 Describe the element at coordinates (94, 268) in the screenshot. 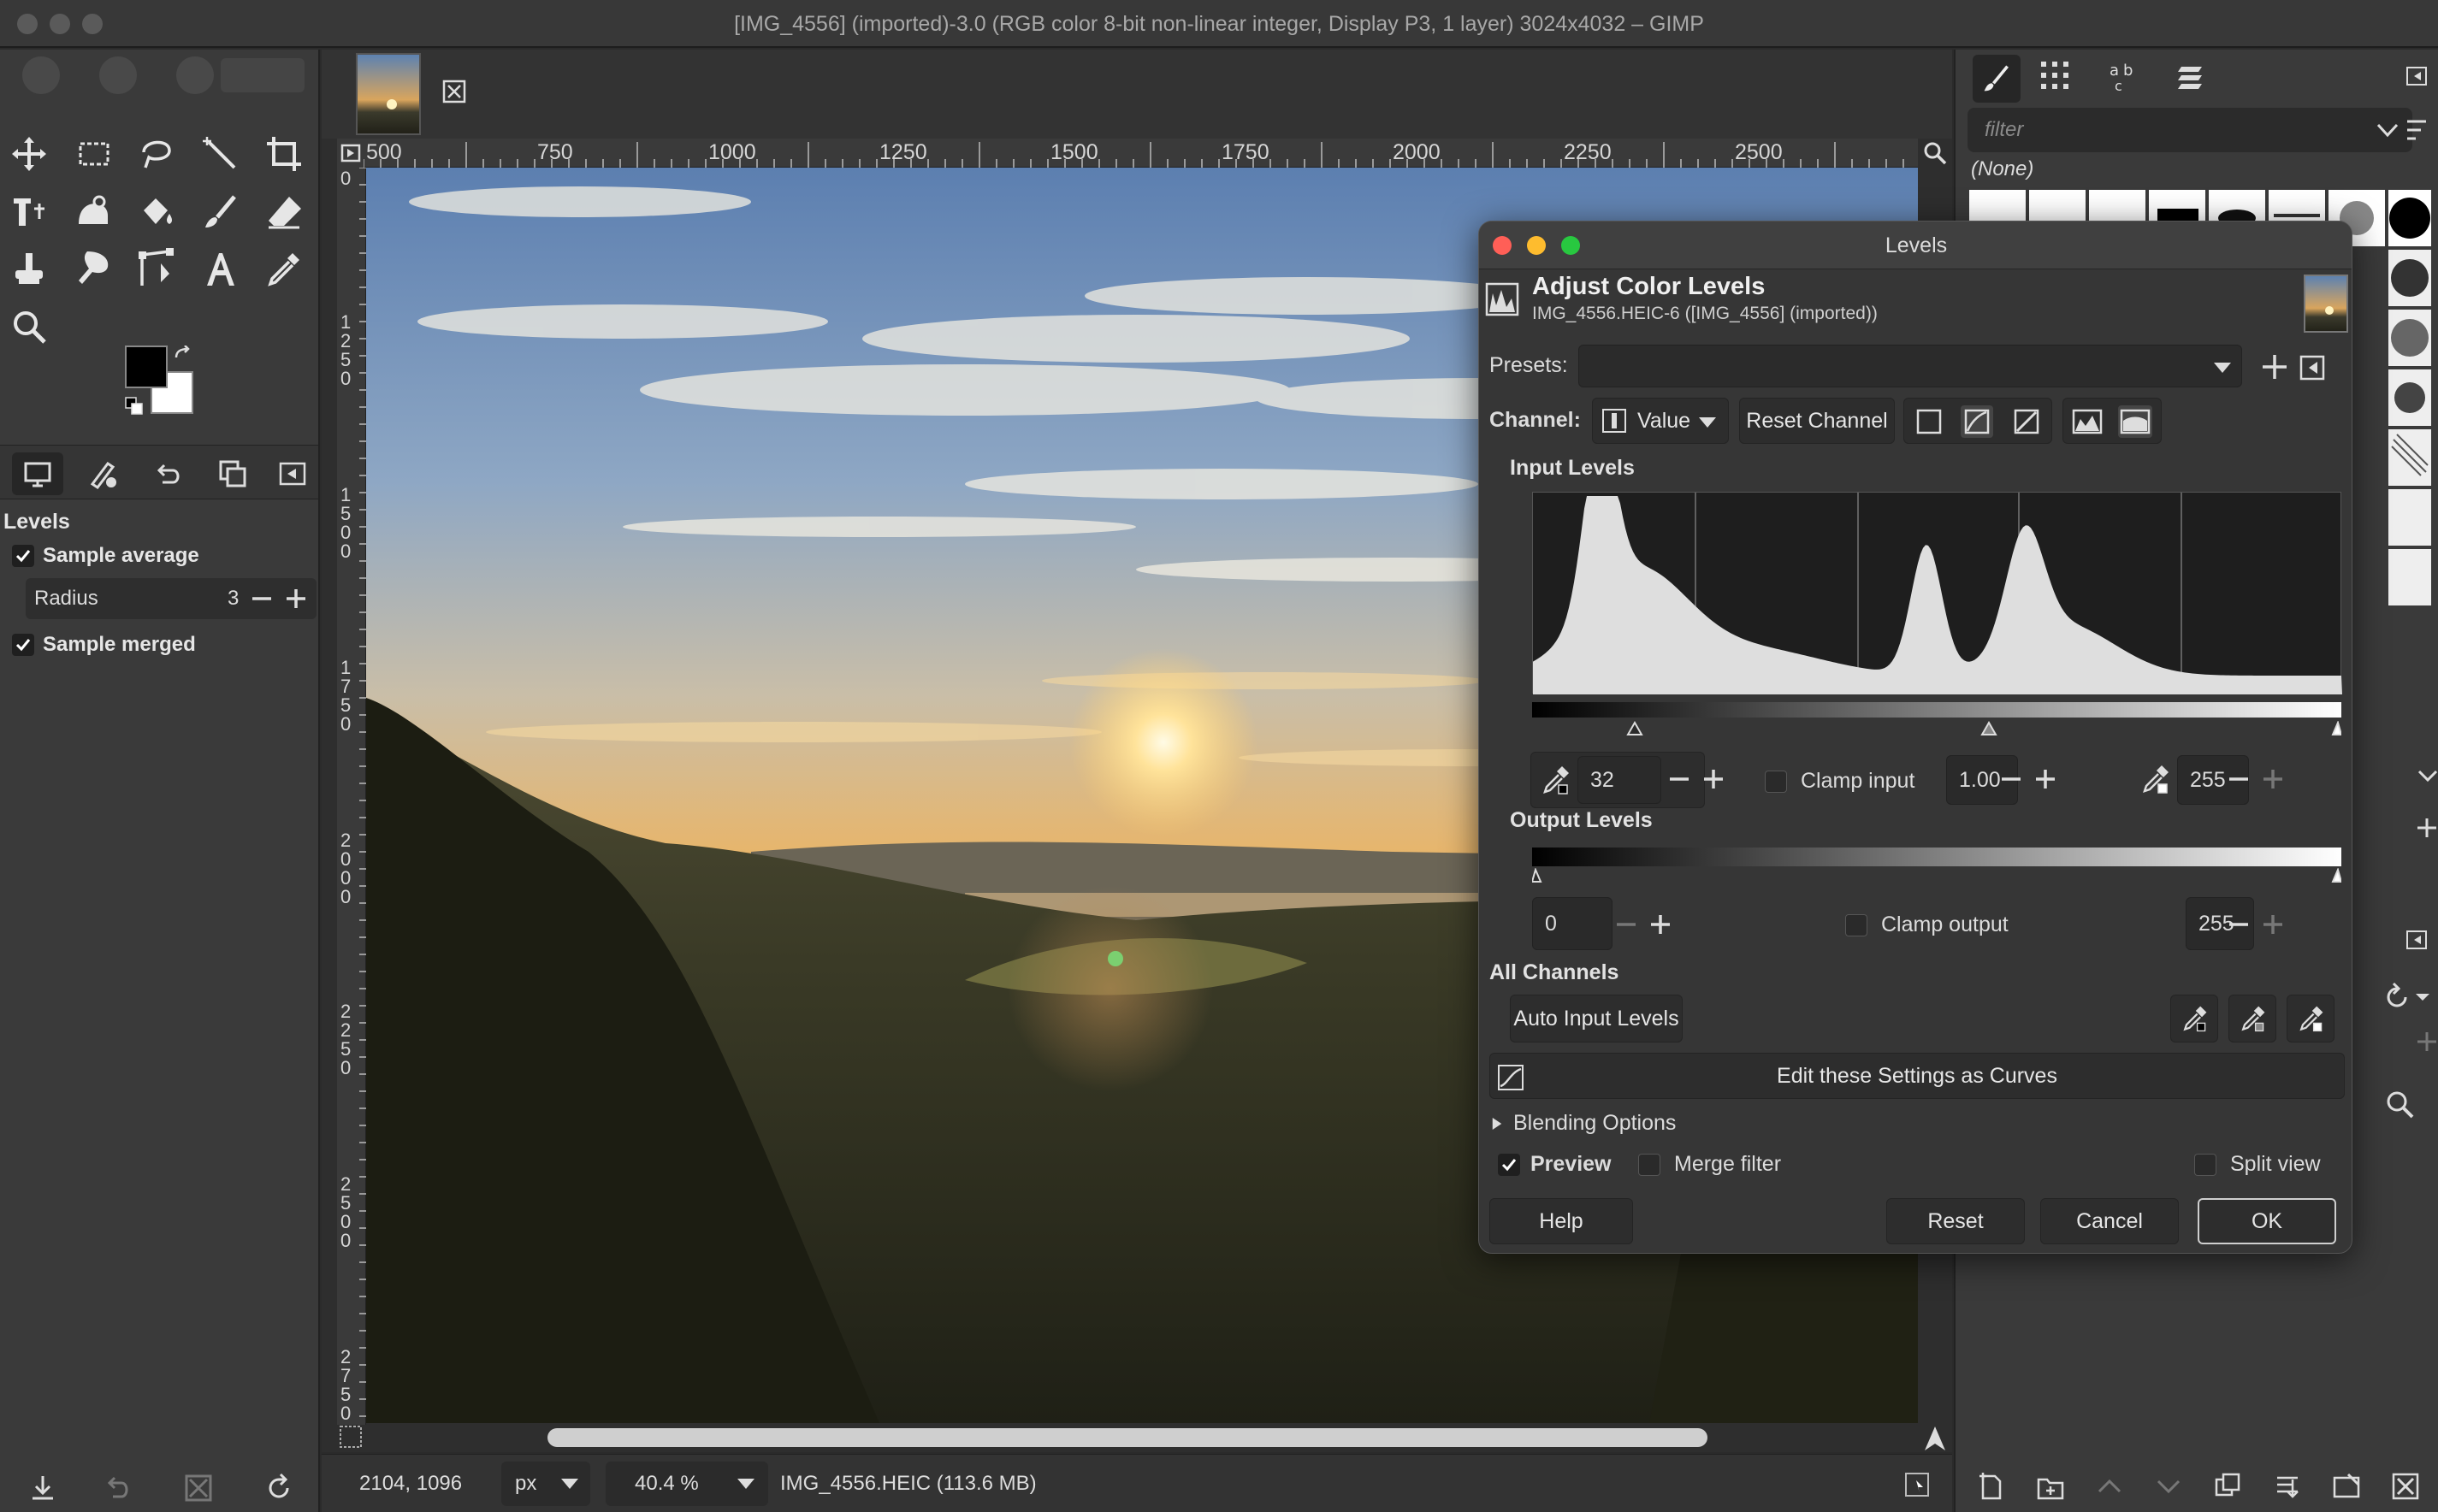

I see `smudge-icon` at that location.